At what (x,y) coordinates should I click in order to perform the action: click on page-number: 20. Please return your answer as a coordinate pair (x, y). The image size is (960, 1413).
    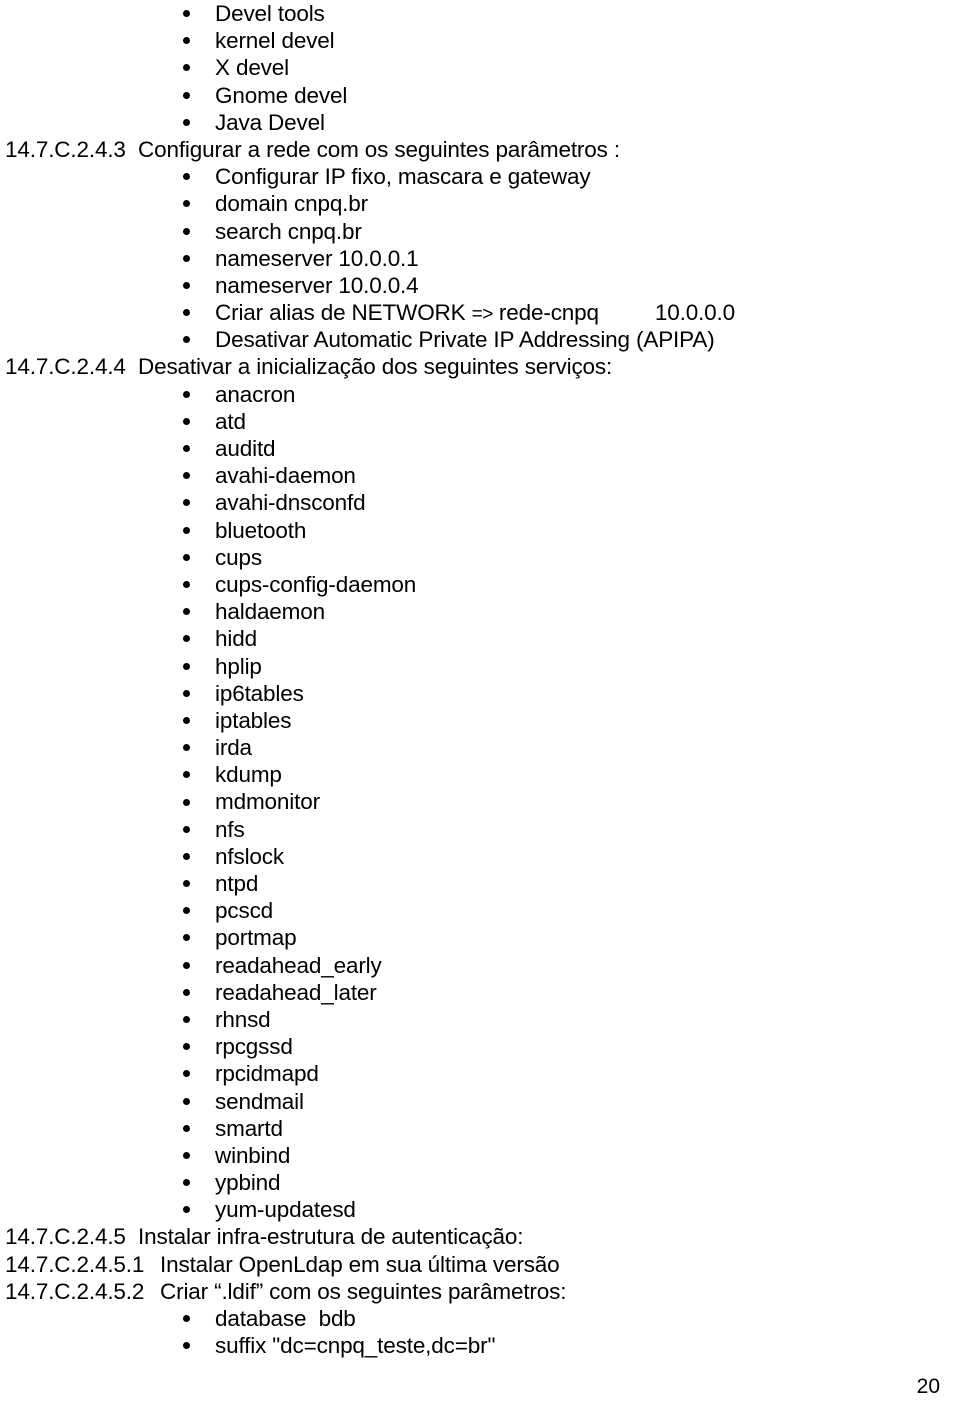
    Looking at the image, I should click on (928, 1386).